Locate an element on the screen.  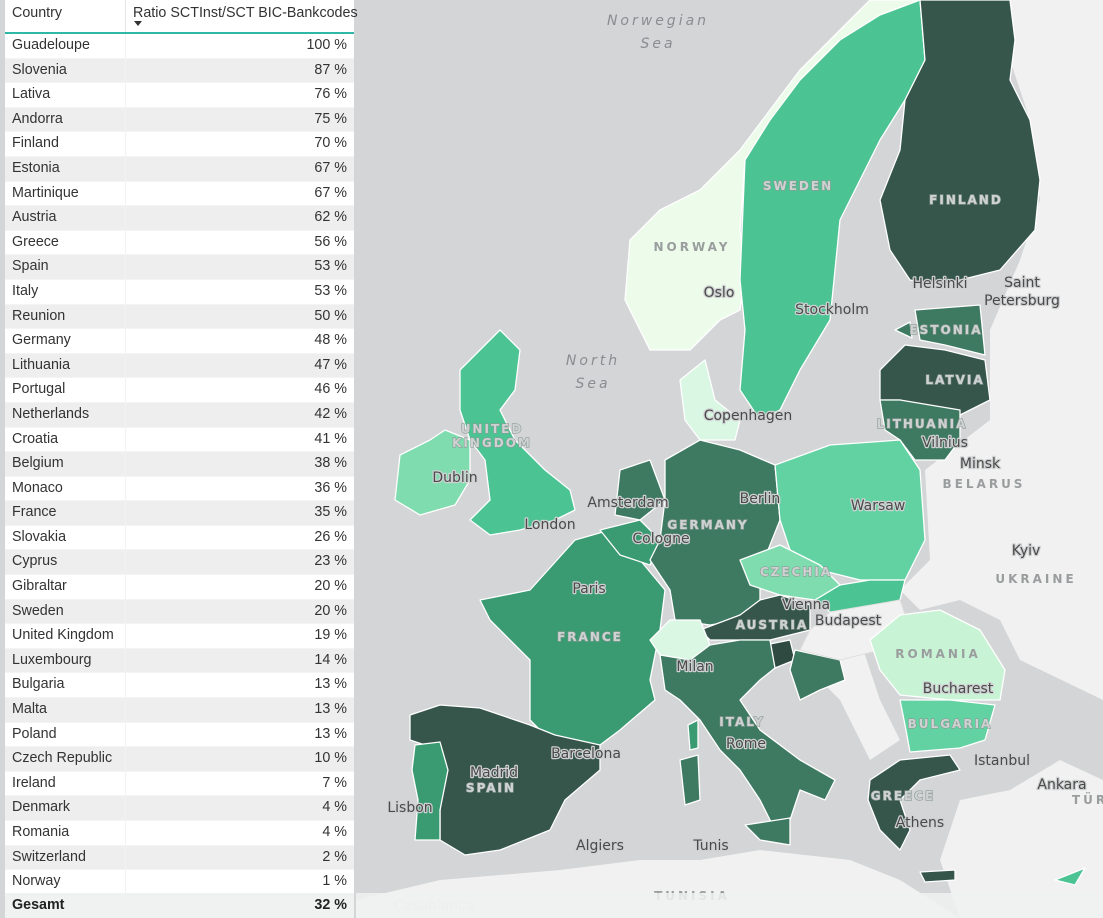
label-ukraine: UKRAINE is located at coordinates (1035, 579).